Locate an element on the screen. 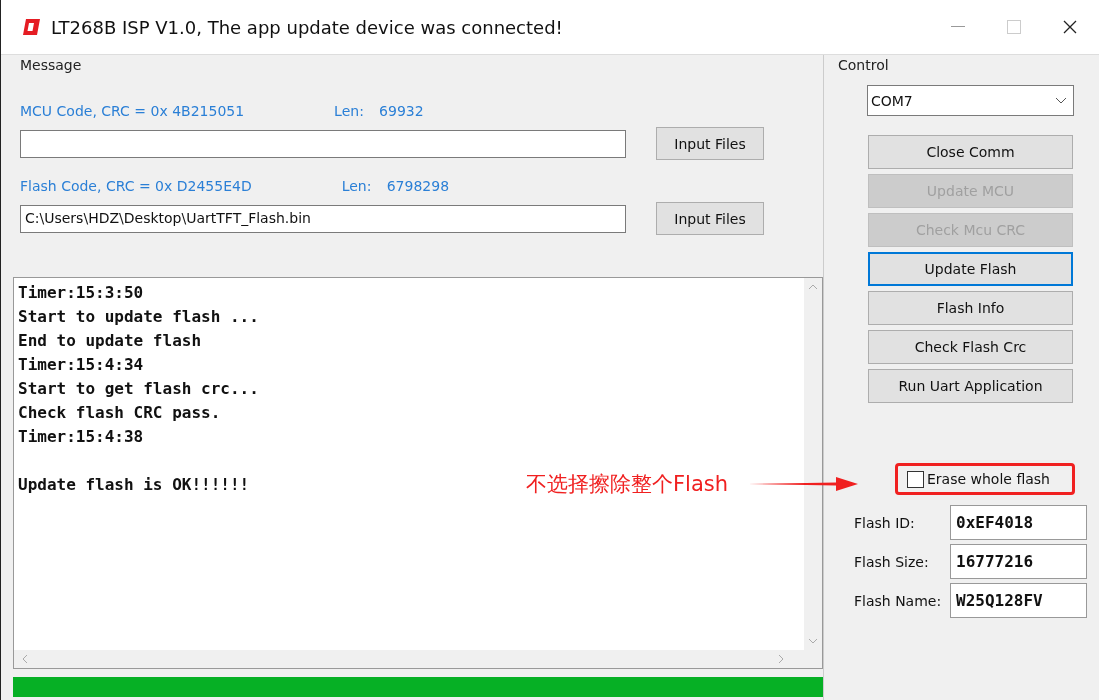 The image size is (1099, 700). erase-checkbox: Erase whole flash is located at coordinates (985, 479).